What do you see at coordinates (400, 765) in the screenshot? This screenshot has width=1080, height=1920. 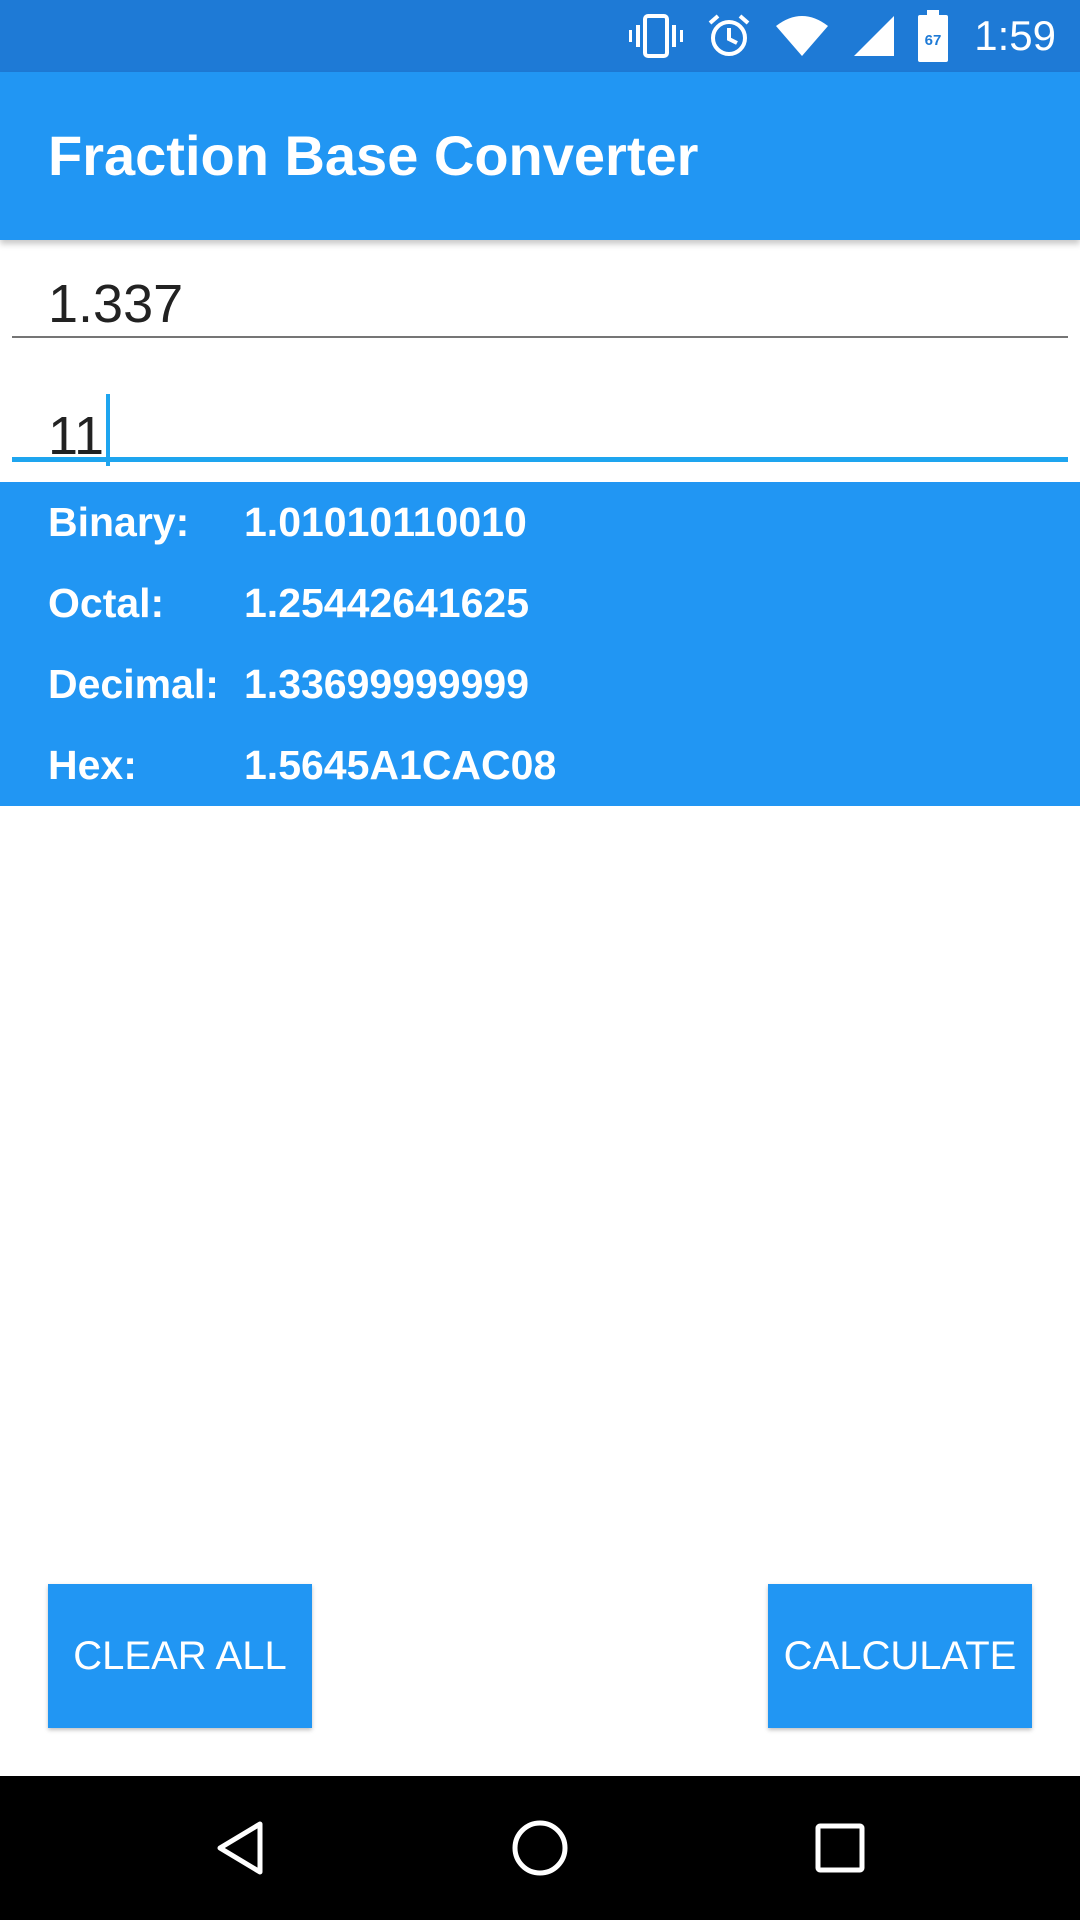 I see `hex-value: 1.5645A1CAC08` at bounding box center [400, 765].